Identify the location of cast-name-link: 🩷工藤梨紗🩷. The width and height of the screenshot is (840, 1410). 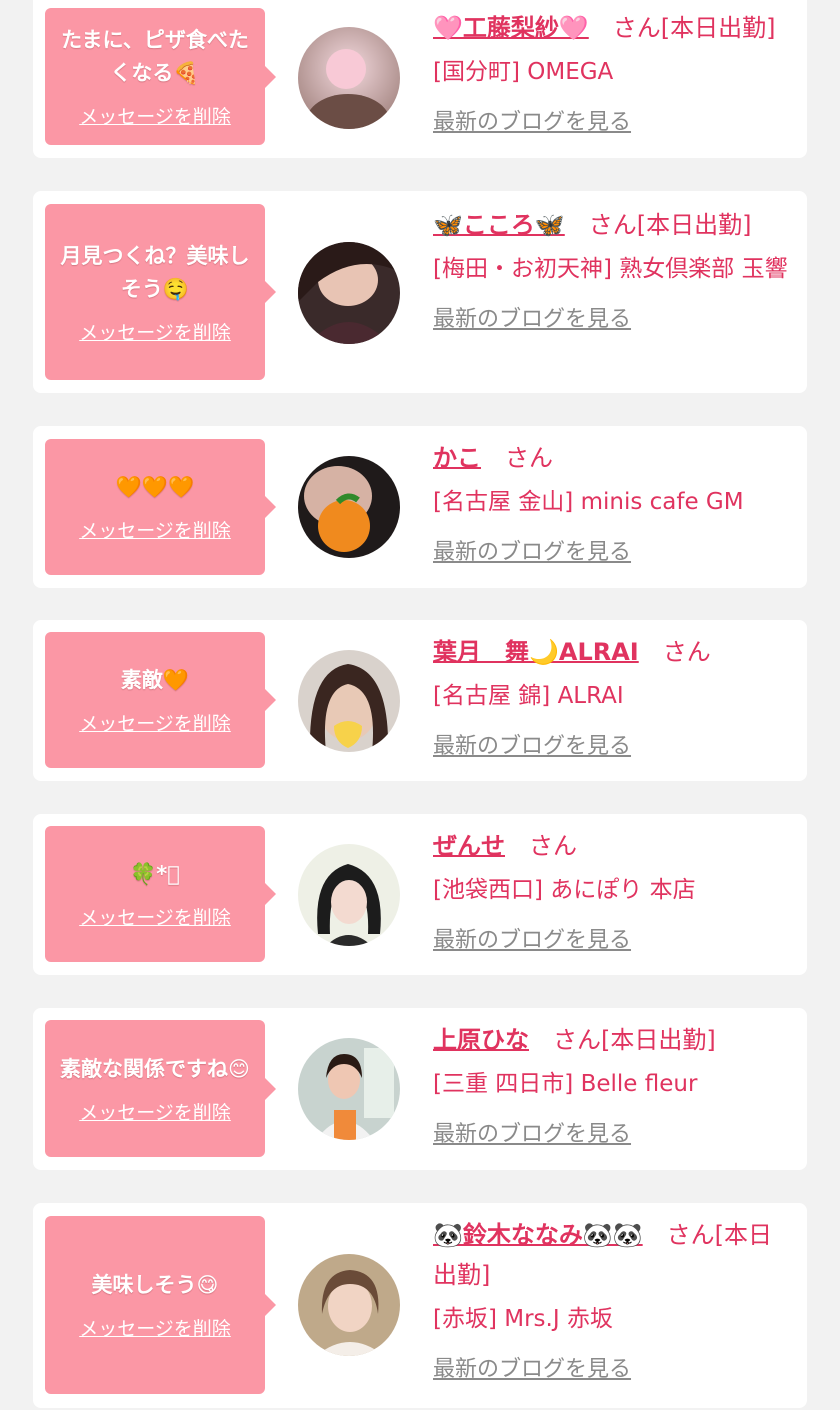
(511, 28).